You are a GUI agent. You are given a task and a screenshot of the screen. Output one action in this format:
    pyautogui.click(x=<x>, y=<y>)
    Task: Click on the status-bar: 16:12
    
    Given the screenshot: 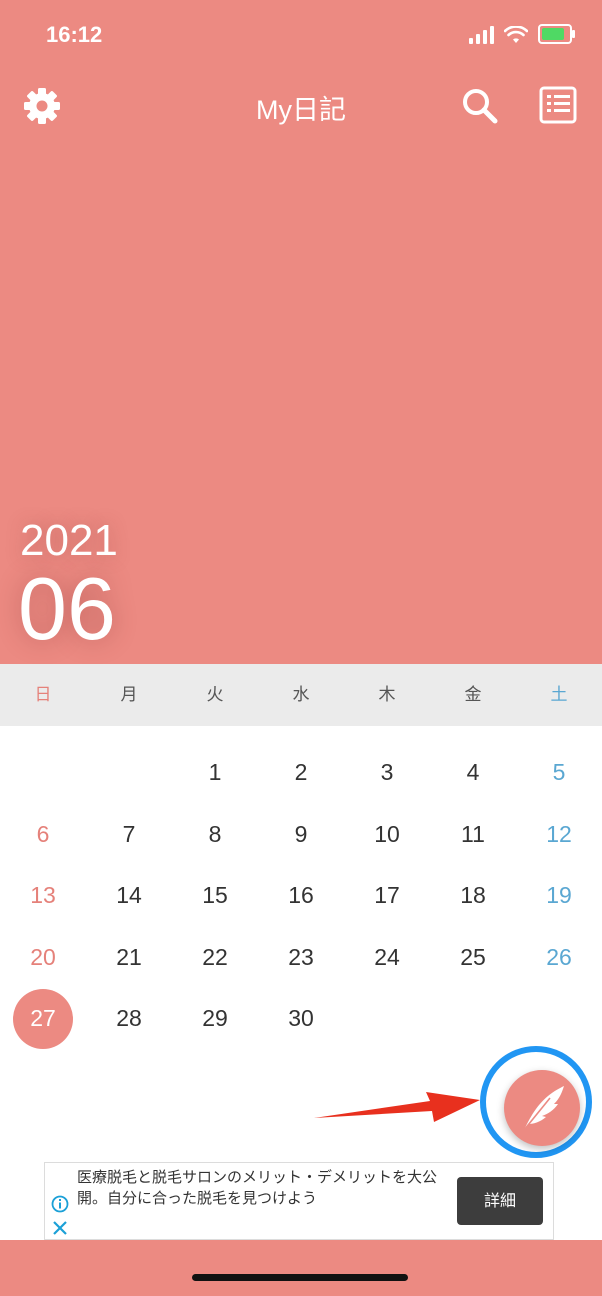 What is the action you would take?
    pyautogui.click(x=301, y=35)
    